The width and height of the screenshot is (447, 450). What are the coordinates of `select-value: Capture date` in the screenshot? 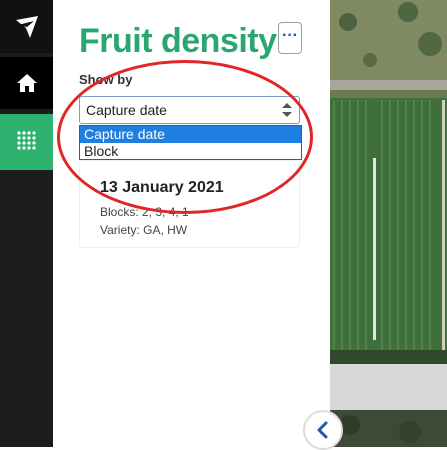 It's located at (126, 110).